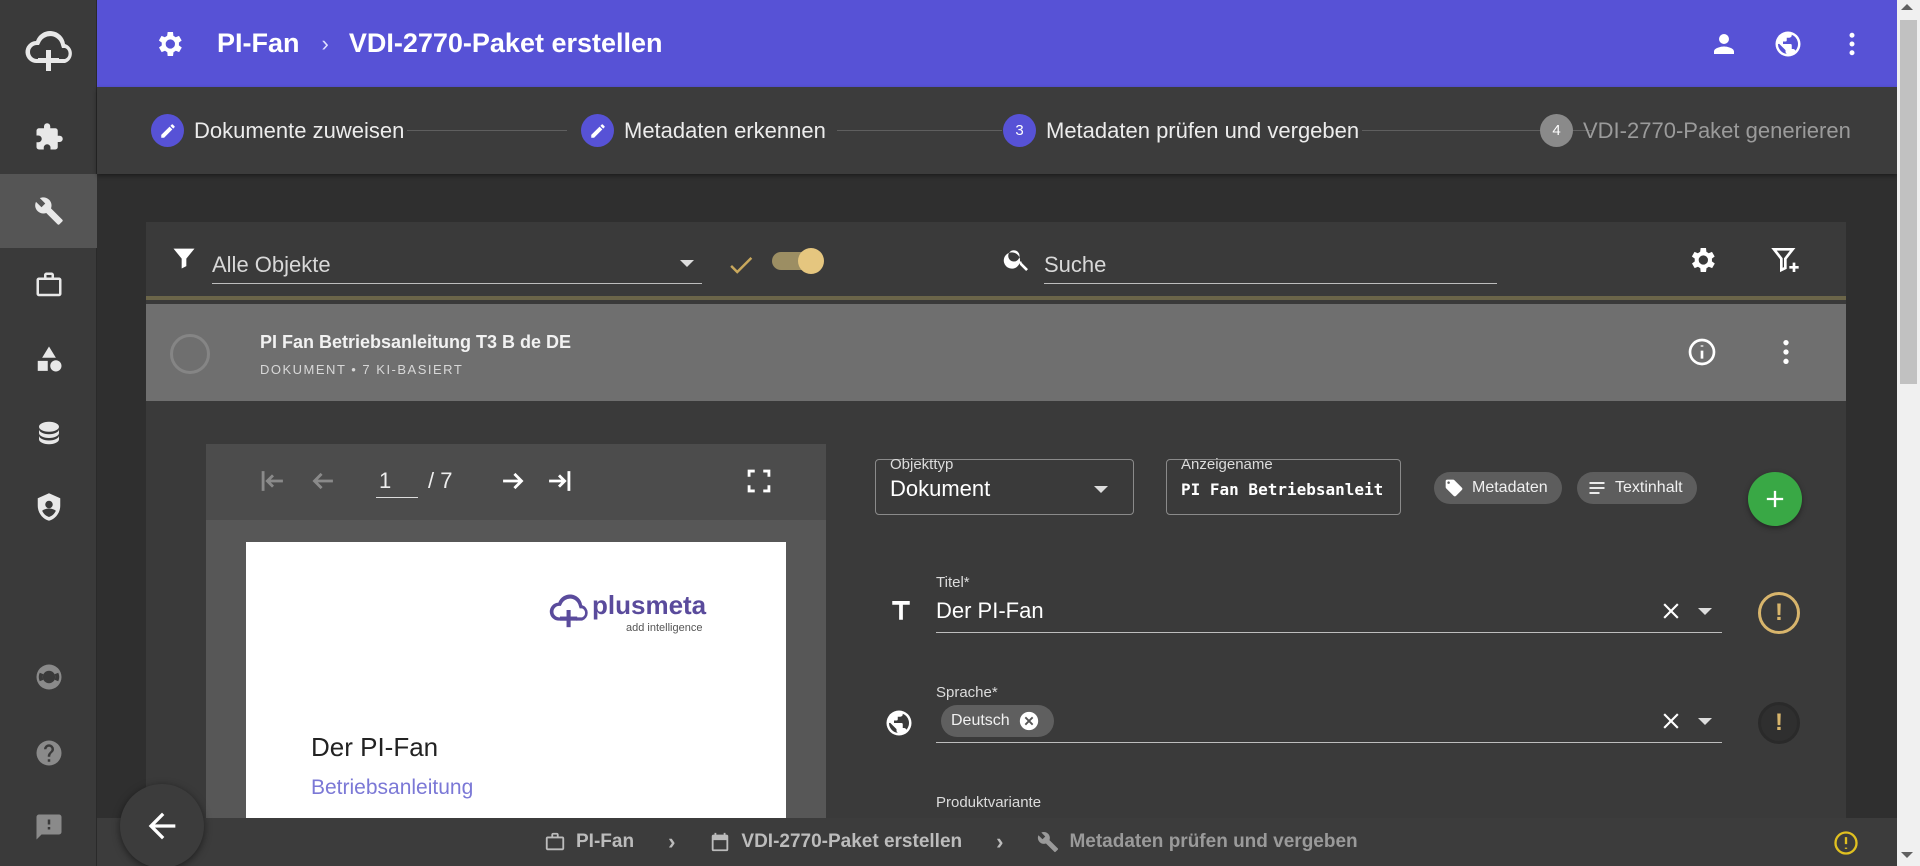  What do you see at coordinates (605, 841) in the screenshot?
I see `breadcrumb-label: PI-Fan` at bounding box center [605, 841].